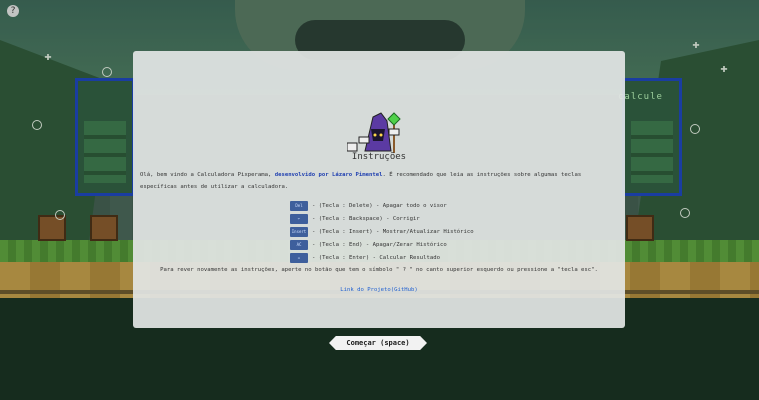 This screenshot has height=400, width=759. I want to click on intro-part1: Olá, bem vindo a Calculadora Pixperama,, so click(207, 175).